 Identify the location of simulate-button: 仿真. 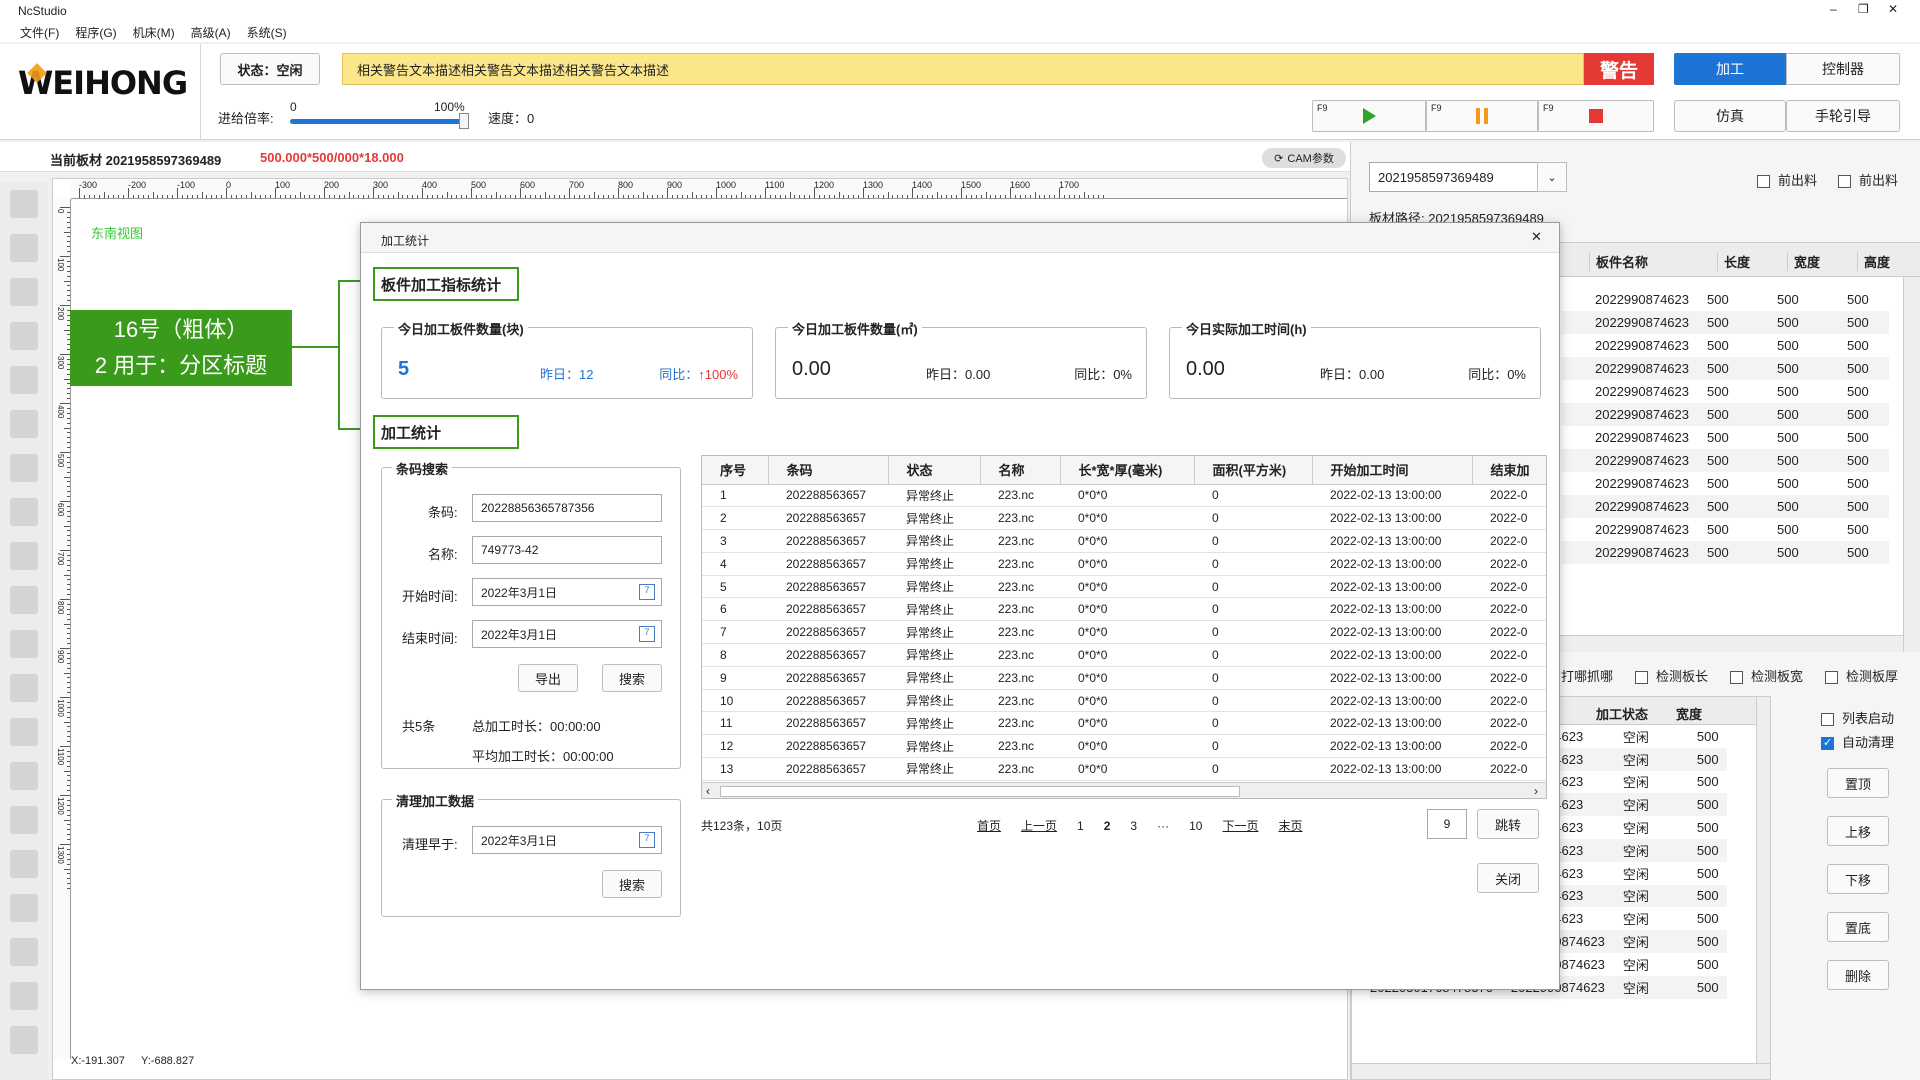
(1730, 116).